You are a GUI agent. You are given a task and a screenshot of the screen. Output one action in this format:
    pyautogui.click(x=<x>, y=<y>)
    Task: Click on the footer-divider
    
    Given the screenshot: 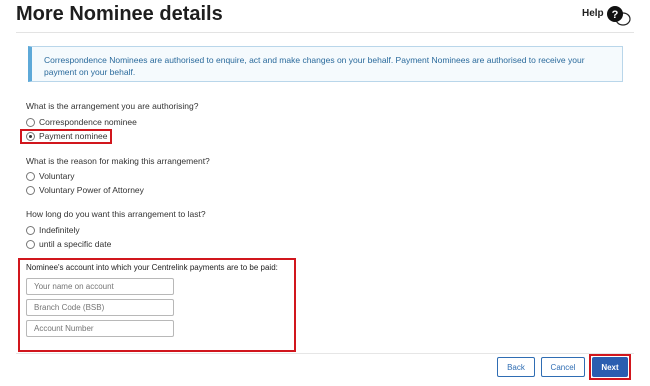 What is the action you would take?
    pyautogui.click(x=325, y=353)
    